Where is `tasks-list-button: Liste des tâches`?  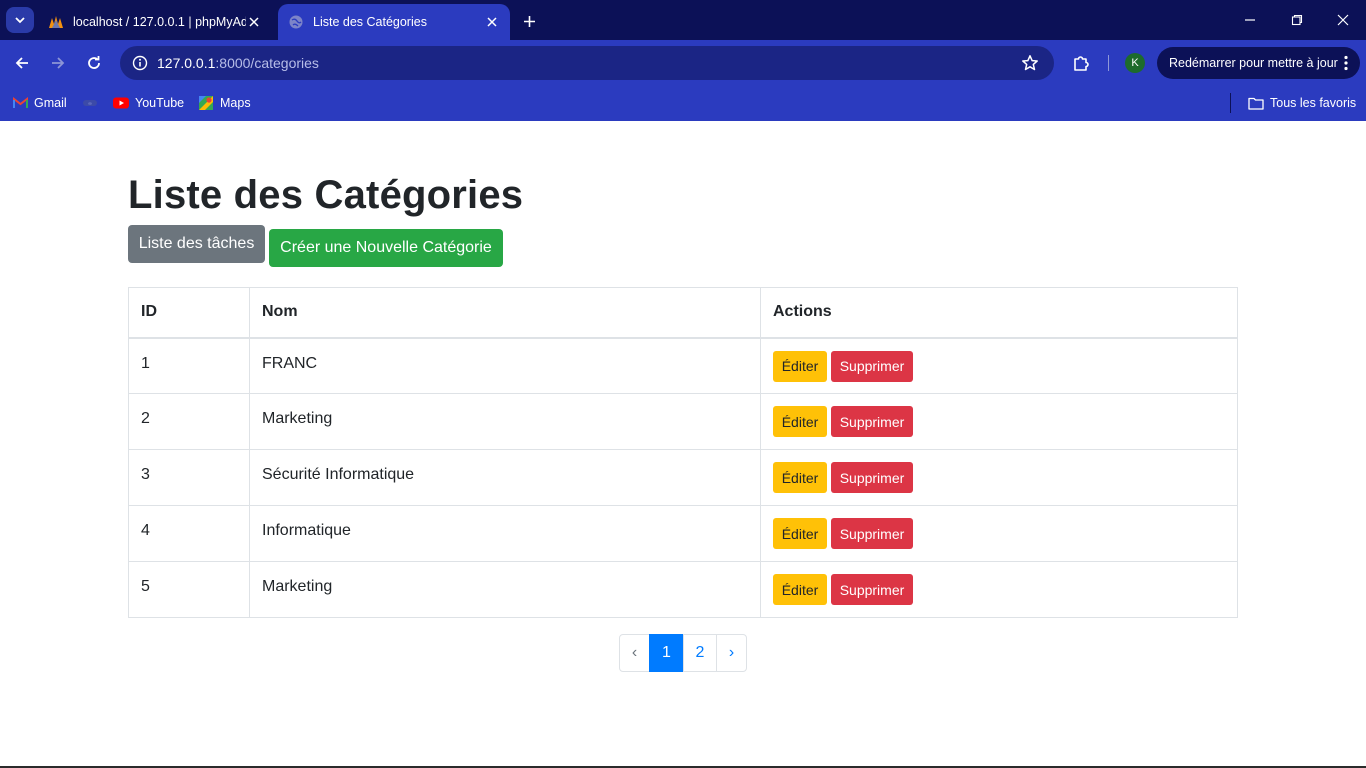
tasks-list-button: Liste des tâches is located at coordinates (196, 244).